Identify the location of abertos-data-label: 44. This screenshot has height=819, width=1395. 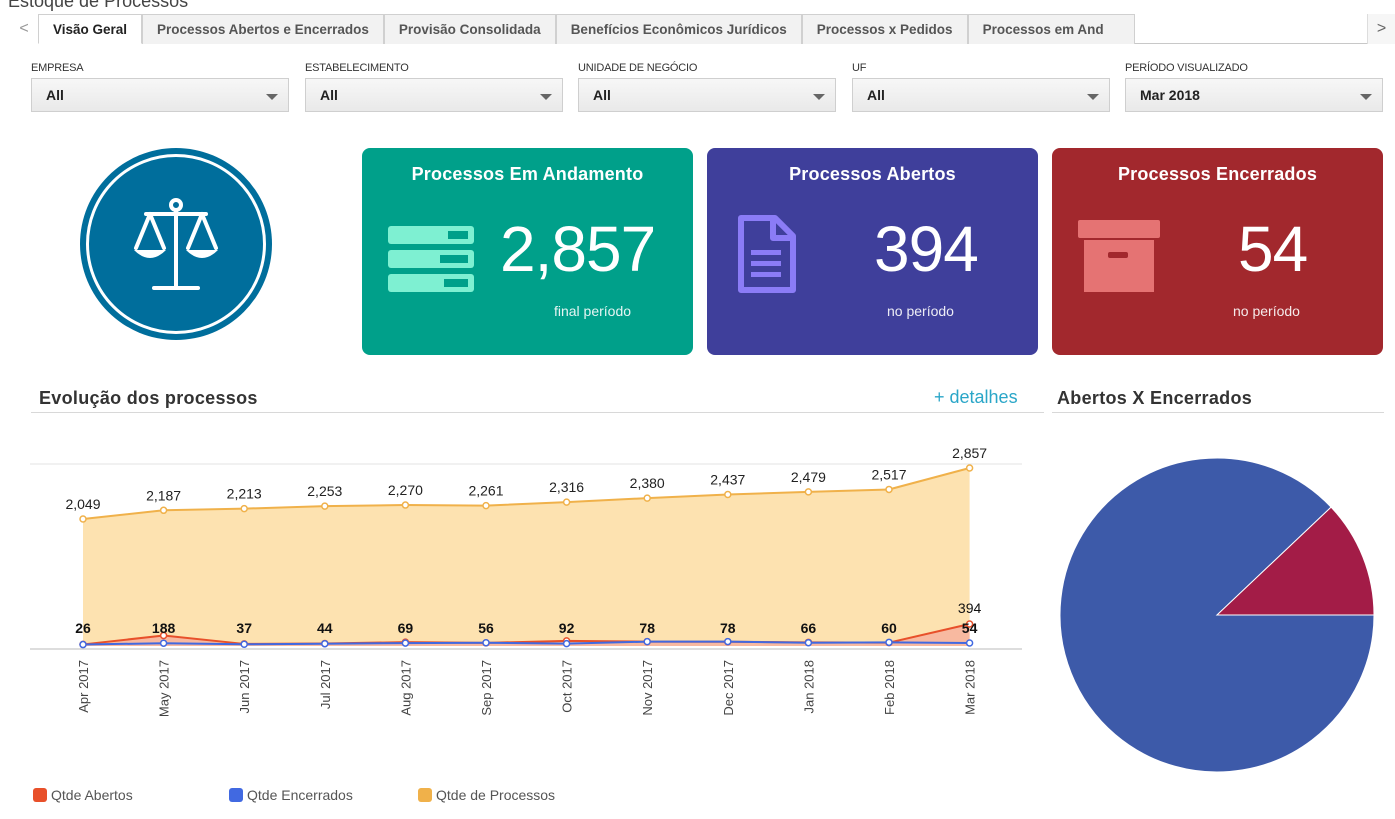
(325, 628).